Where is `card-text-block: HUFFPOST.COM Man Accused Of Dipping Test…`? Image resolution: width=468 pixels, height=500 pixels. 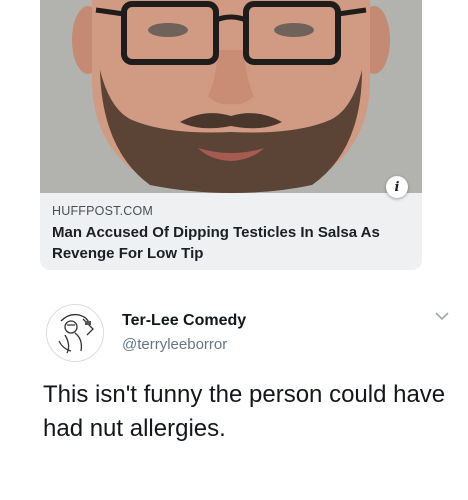
card-text-block: HUFFPOST.COM Man Accused Of Dipping Test… is located at coordinates (232, 234).